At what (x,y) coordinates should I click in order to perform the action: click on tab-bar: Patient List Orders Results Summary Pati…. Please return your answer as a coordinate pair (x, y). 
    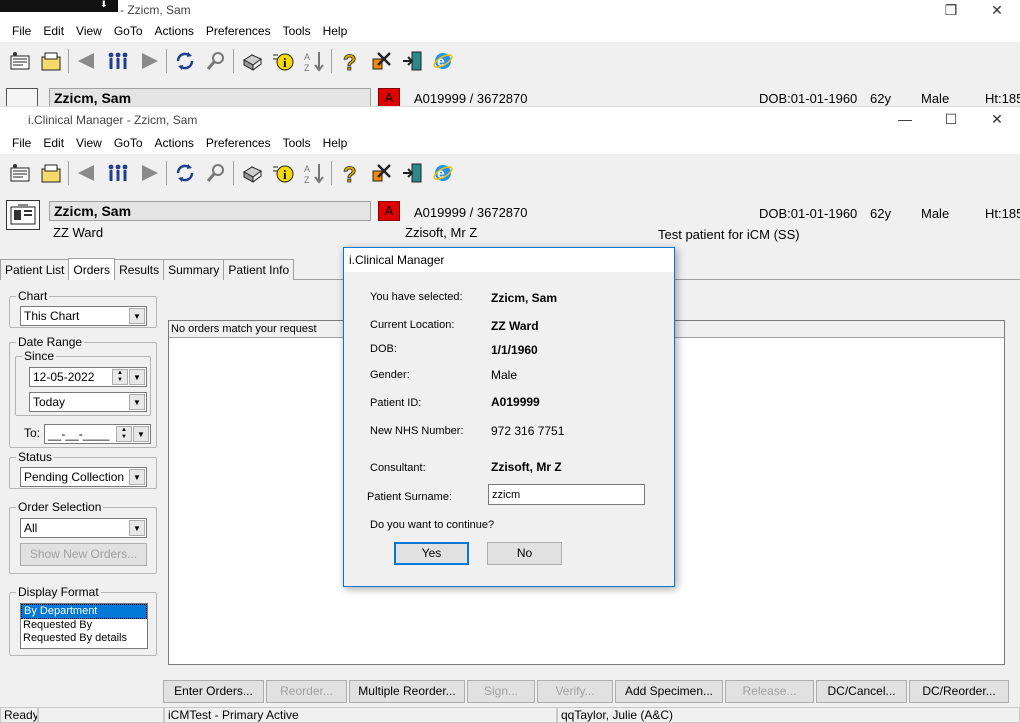
    Looking at the image, I should click on (147, 269).